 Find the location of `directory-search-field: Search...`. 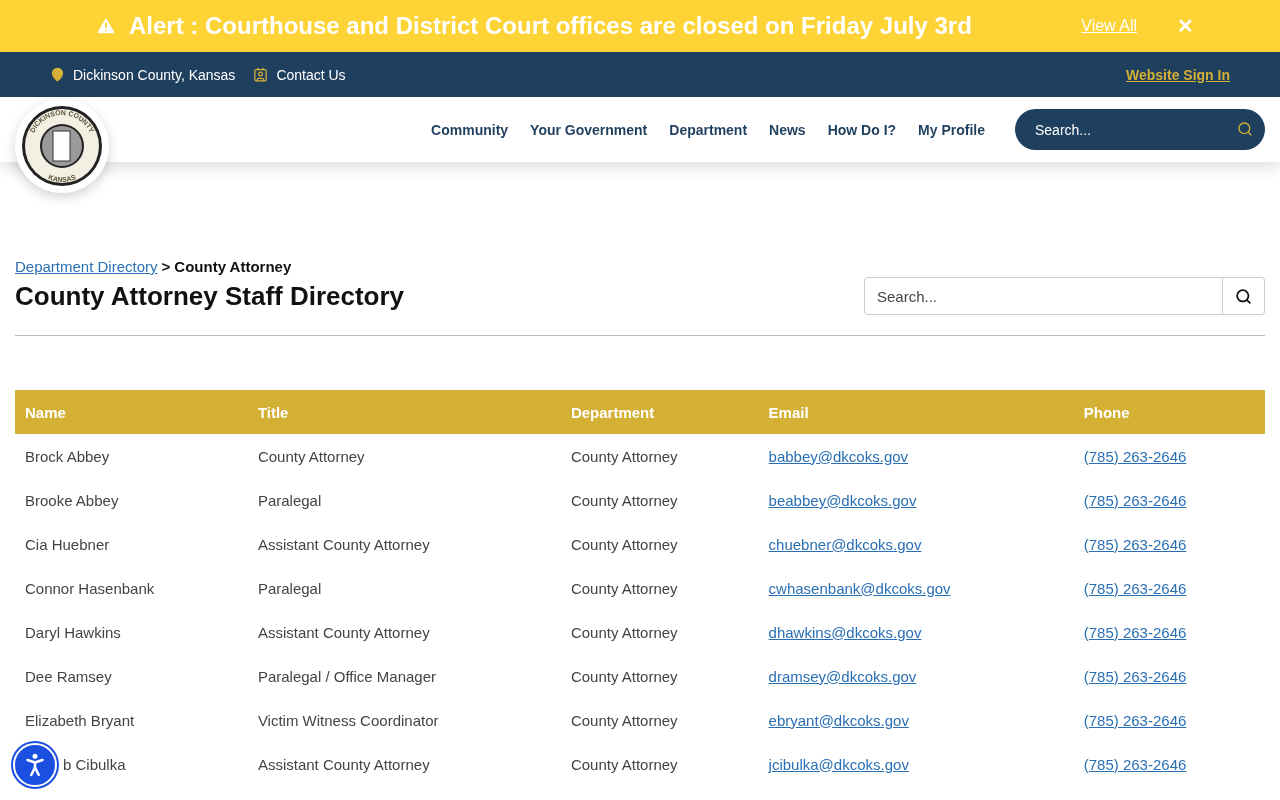

directory-search-field: Search... is located at coordinates (1043, 296).